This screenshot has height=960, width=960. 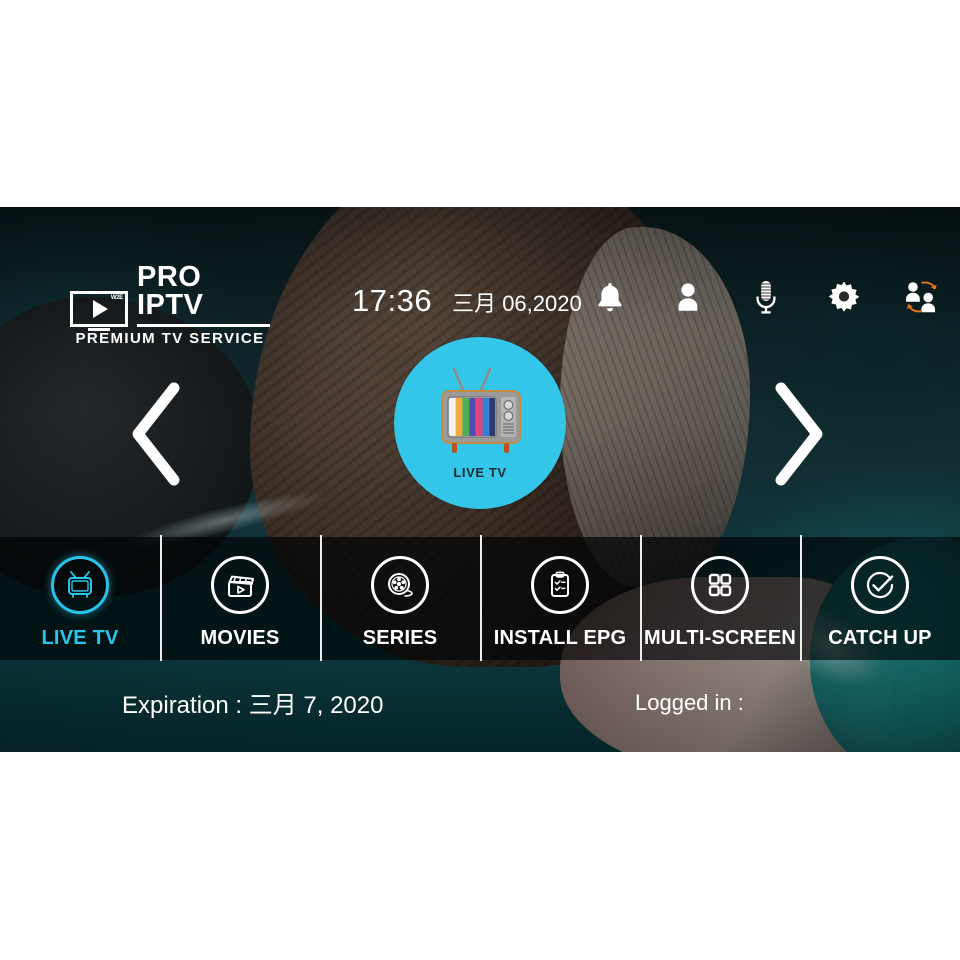 I want to click on hero-tile-live-tv: LIVE TV, so click(x=480, y=423).